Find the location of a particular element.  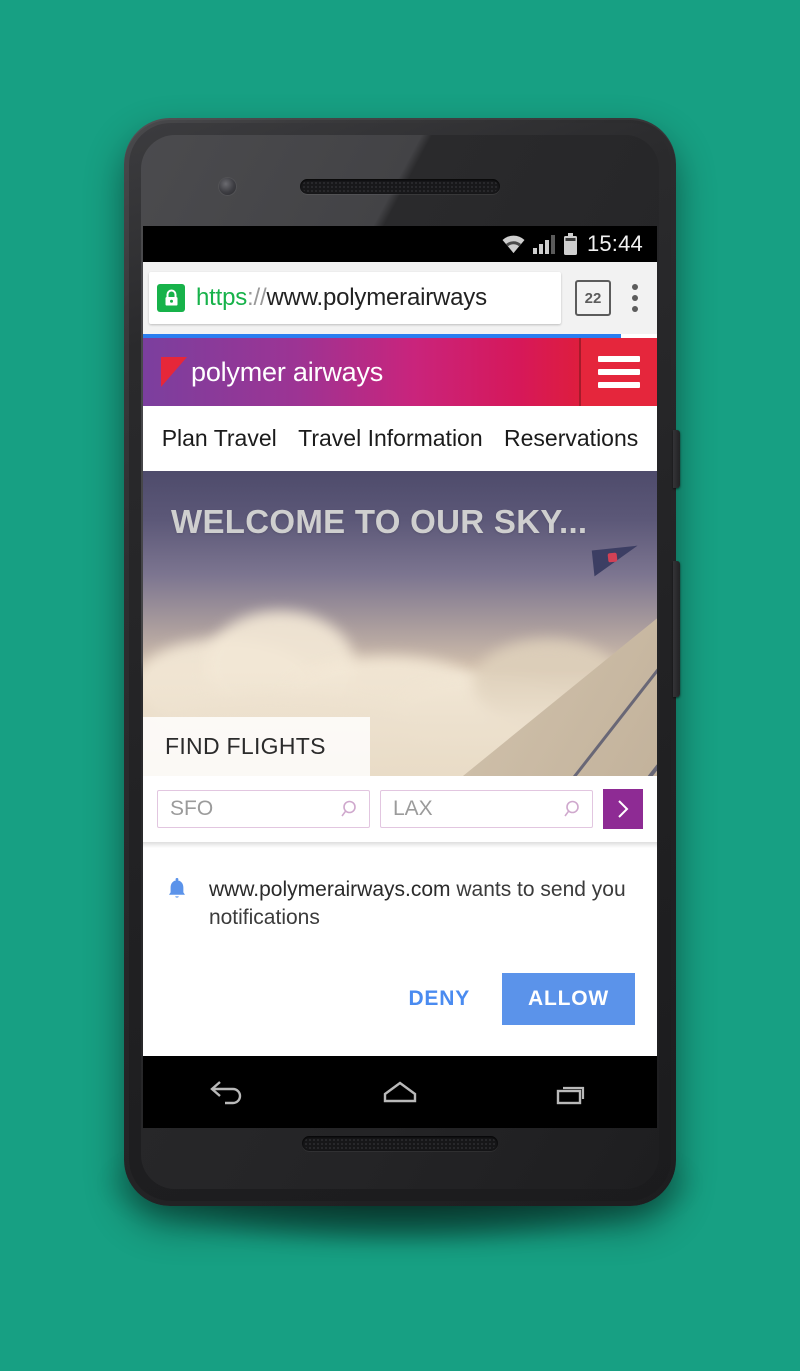

recents-squares-icon is located at coordinates (571, 1095).